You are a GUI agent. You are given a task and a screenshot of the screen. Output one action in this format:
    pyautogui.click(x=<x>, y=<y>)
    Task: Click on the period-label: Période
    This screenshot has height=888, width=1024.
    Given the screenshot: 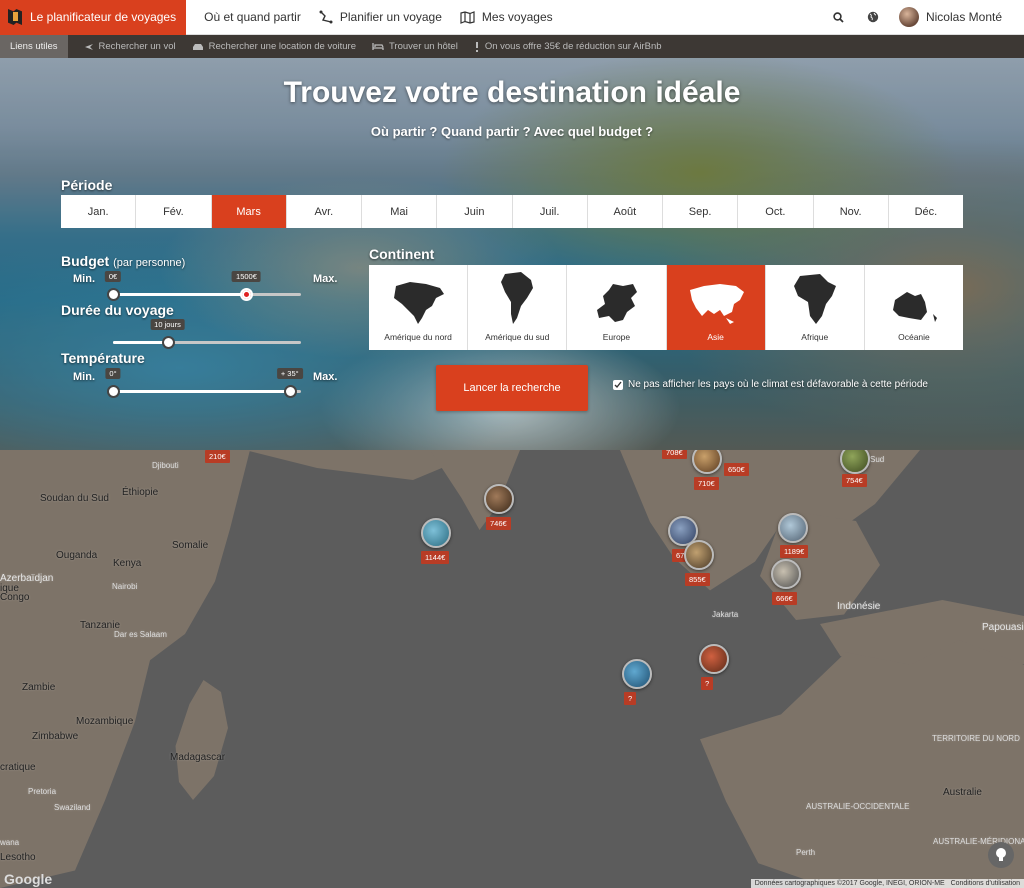 What is the action you would take?
    pyautogui.click(x=87, y=185)
    